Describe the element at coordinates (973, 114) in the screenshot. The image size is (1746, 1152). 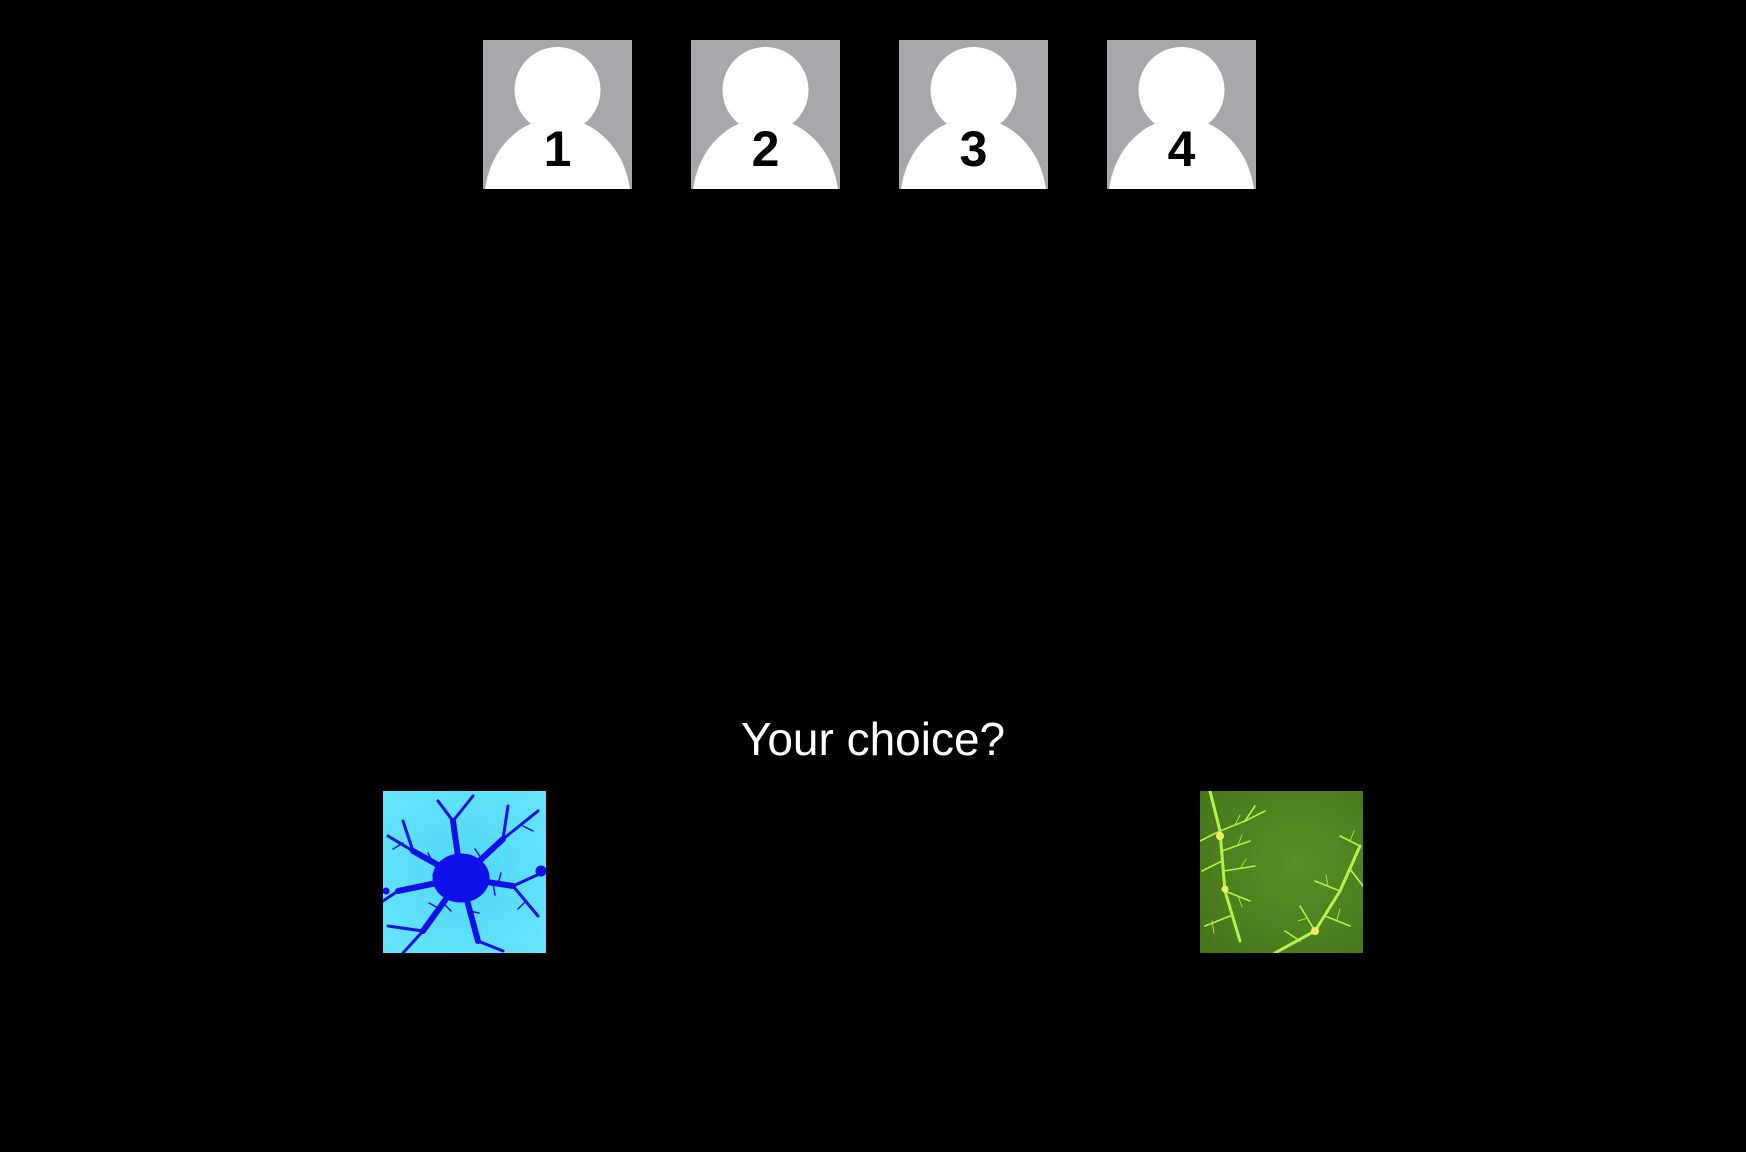
I see `player-3-avatar: 3` at that location.